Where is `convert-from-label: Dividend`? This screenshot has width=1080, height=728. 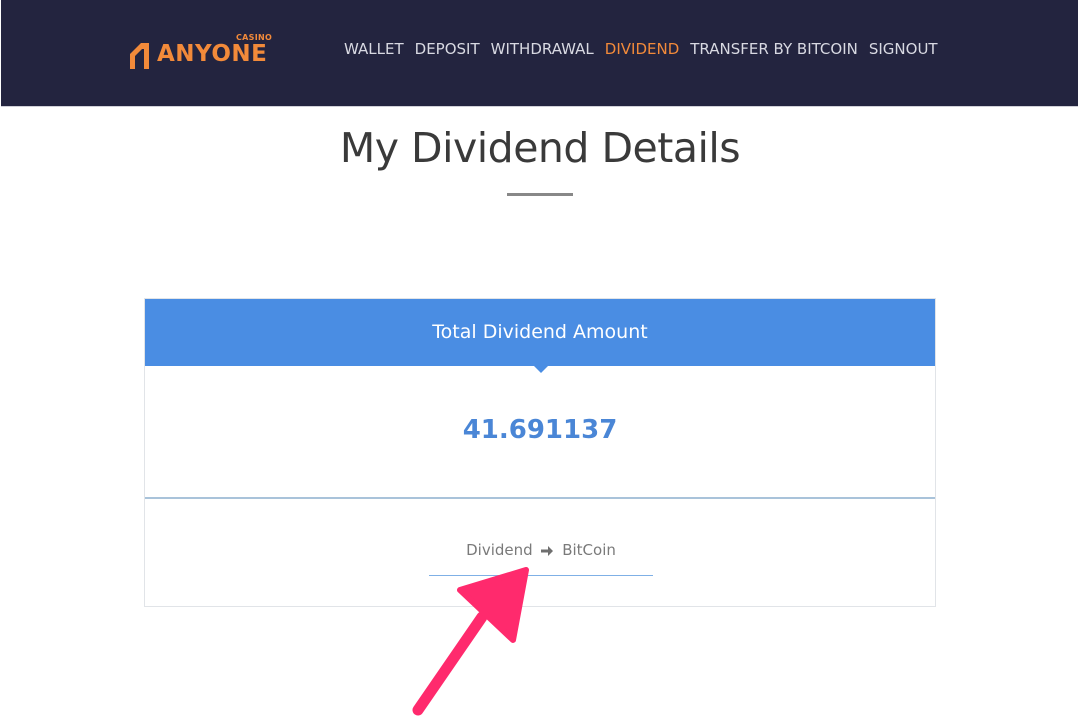
convert-from-label: Dividend is located at coordinates (499, 550).